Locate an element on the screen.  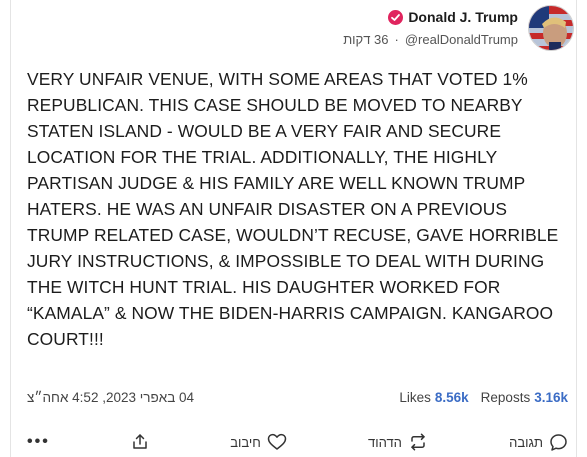
post-date: 04 באפרי 2023, 4:52 אחה״צ is located at coordinates (111, 397).